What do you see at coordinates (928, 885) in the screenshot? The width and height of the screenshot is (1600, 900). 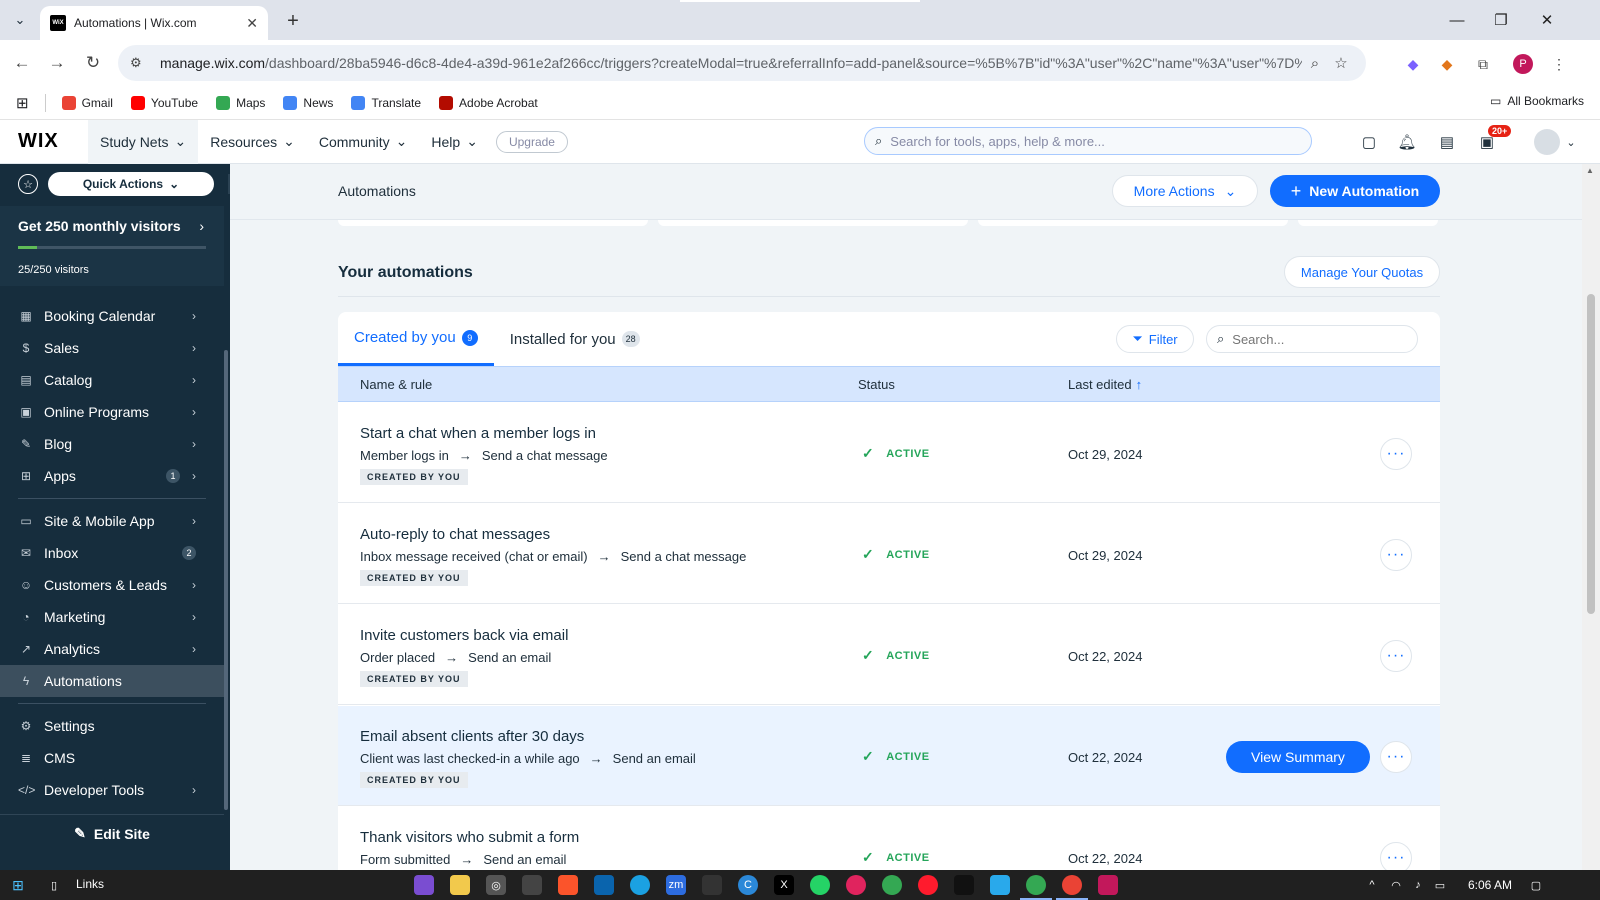 I see `opera-icon` at bounding box center [928, 885].